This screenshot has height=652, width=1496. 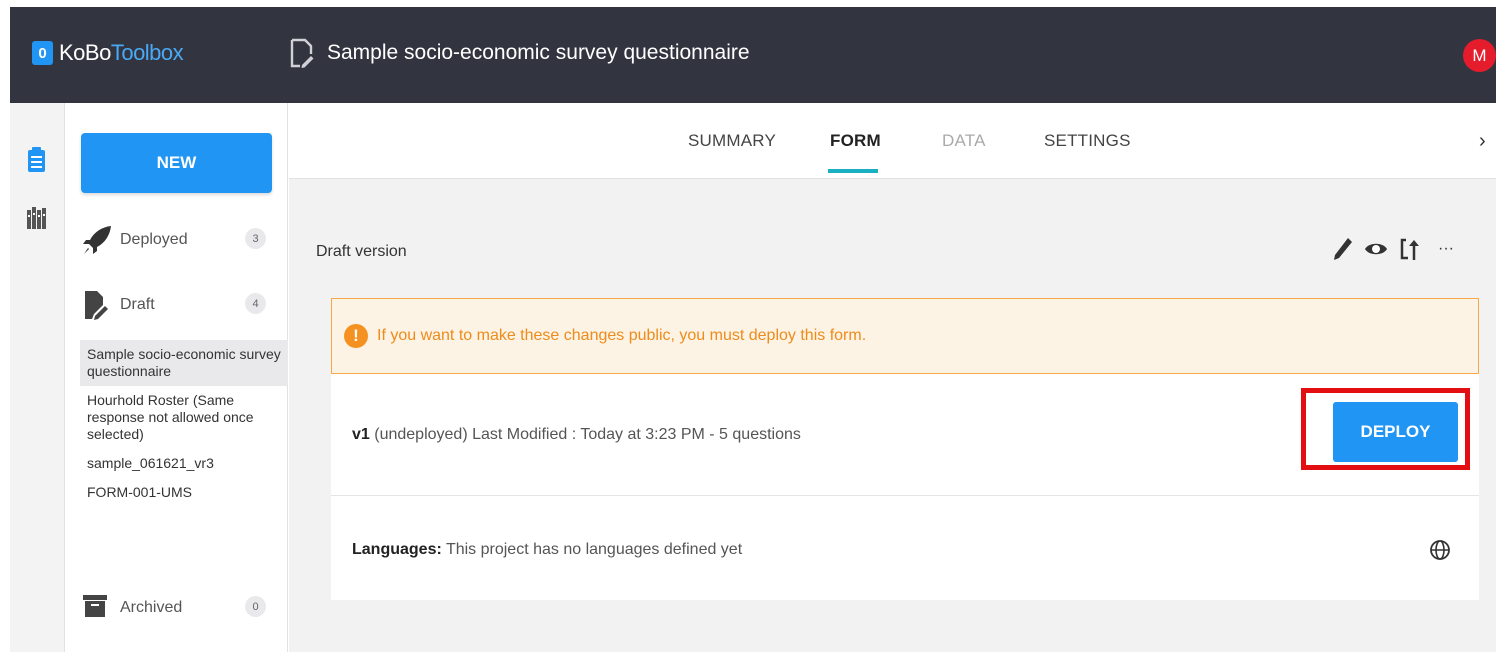 I want to click on form-file-icon, so click(x=302, y=53).